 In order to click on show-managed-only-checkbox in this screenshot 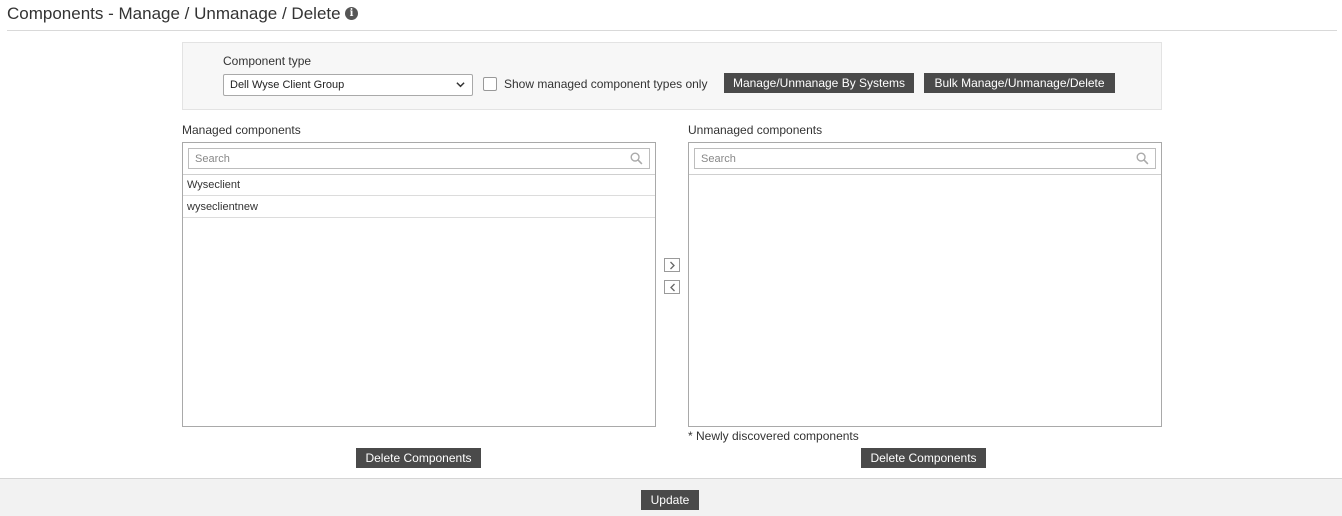, I will do `click(490, 84)`.